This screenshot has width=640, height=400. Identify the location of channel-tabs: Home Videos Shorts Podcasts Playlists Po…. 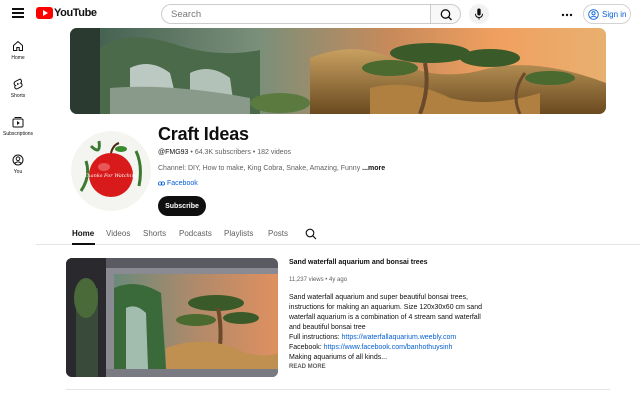
(338, 233).